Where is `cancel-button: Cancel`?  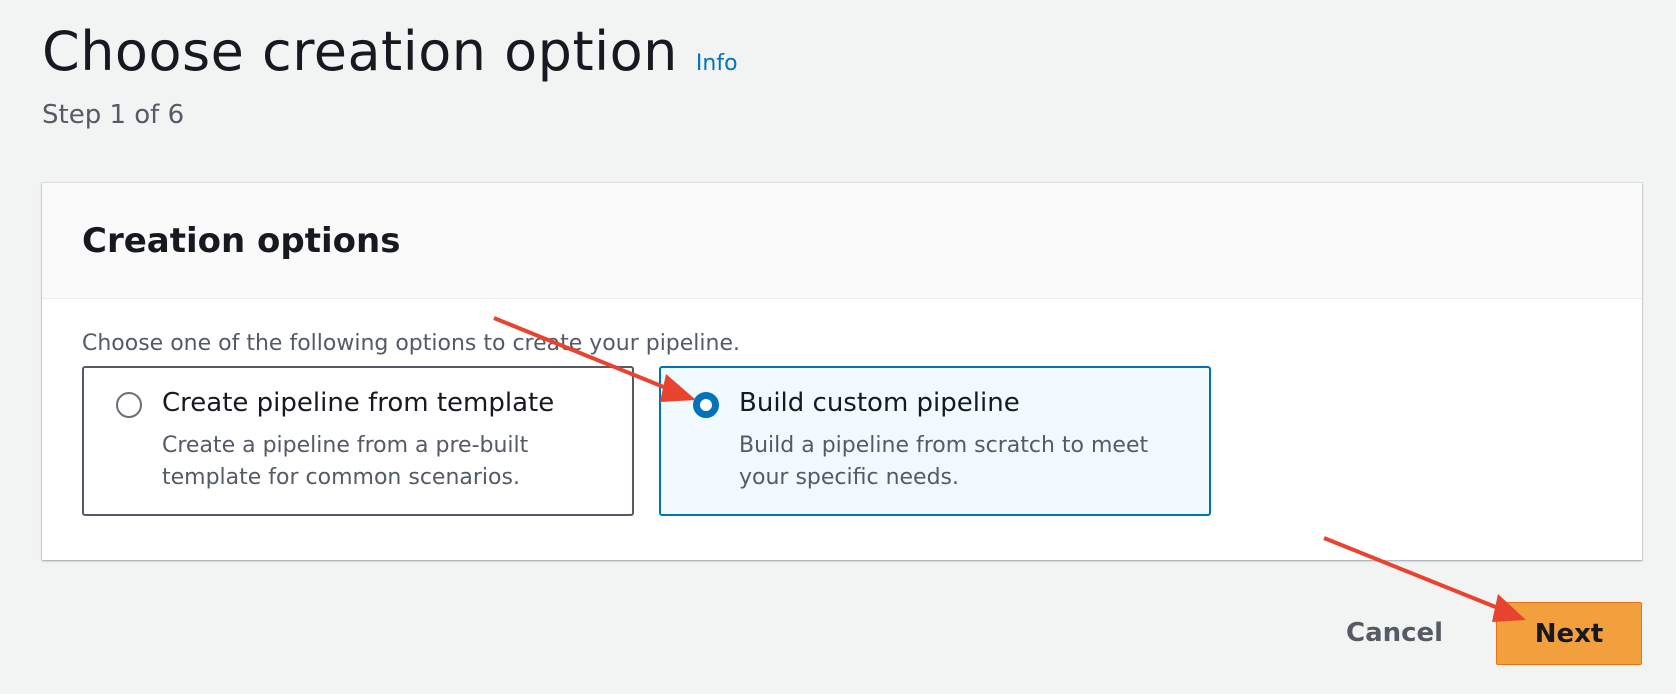
cancel-button: Cancel is located at coordinates (1394, 633).